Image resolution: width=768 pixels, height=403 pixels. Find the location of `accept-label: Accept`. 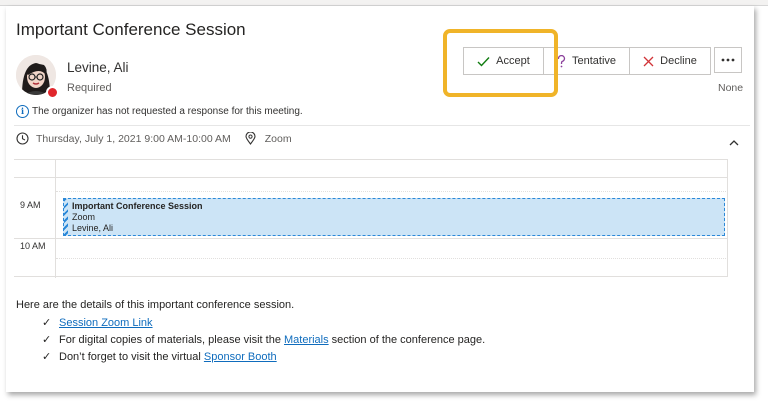

accept-label: Accept is located at coordinates (513, 61).